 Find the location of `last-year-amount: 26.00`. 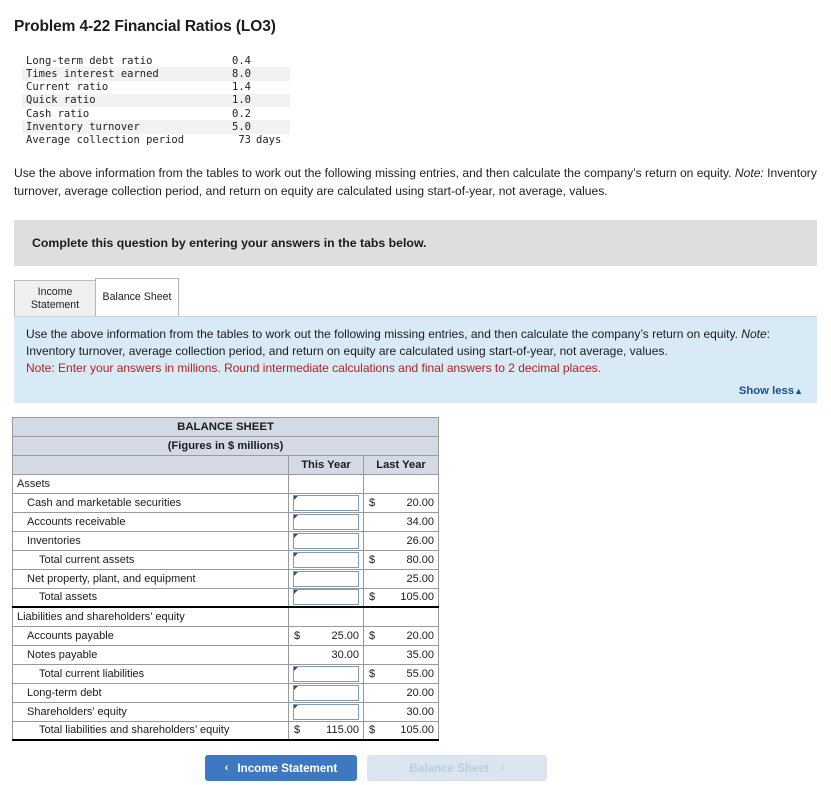

last-year-amount: 26.00 is located at coordinates (401, 540).